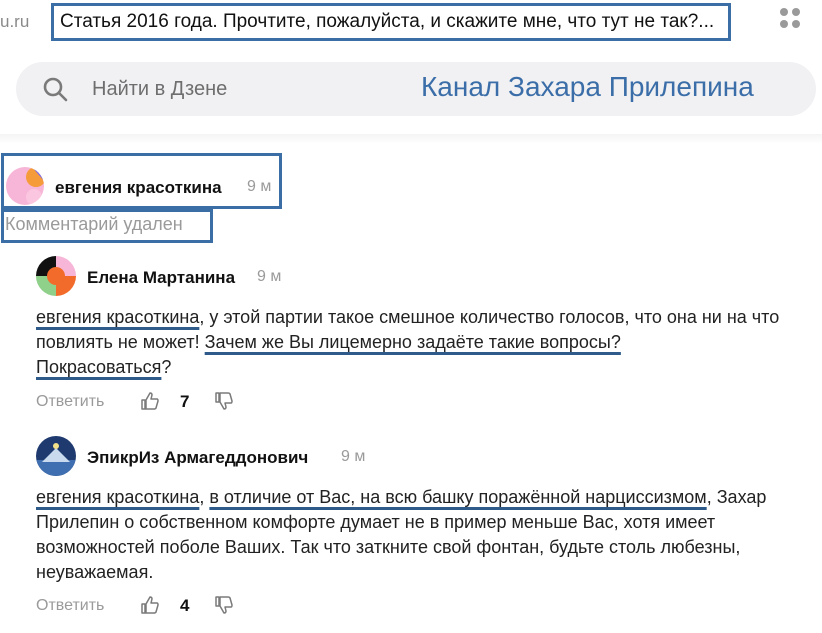  Describe the element at coordinates (791, 19) in the screenshot. I see `apps-icon` at that location.